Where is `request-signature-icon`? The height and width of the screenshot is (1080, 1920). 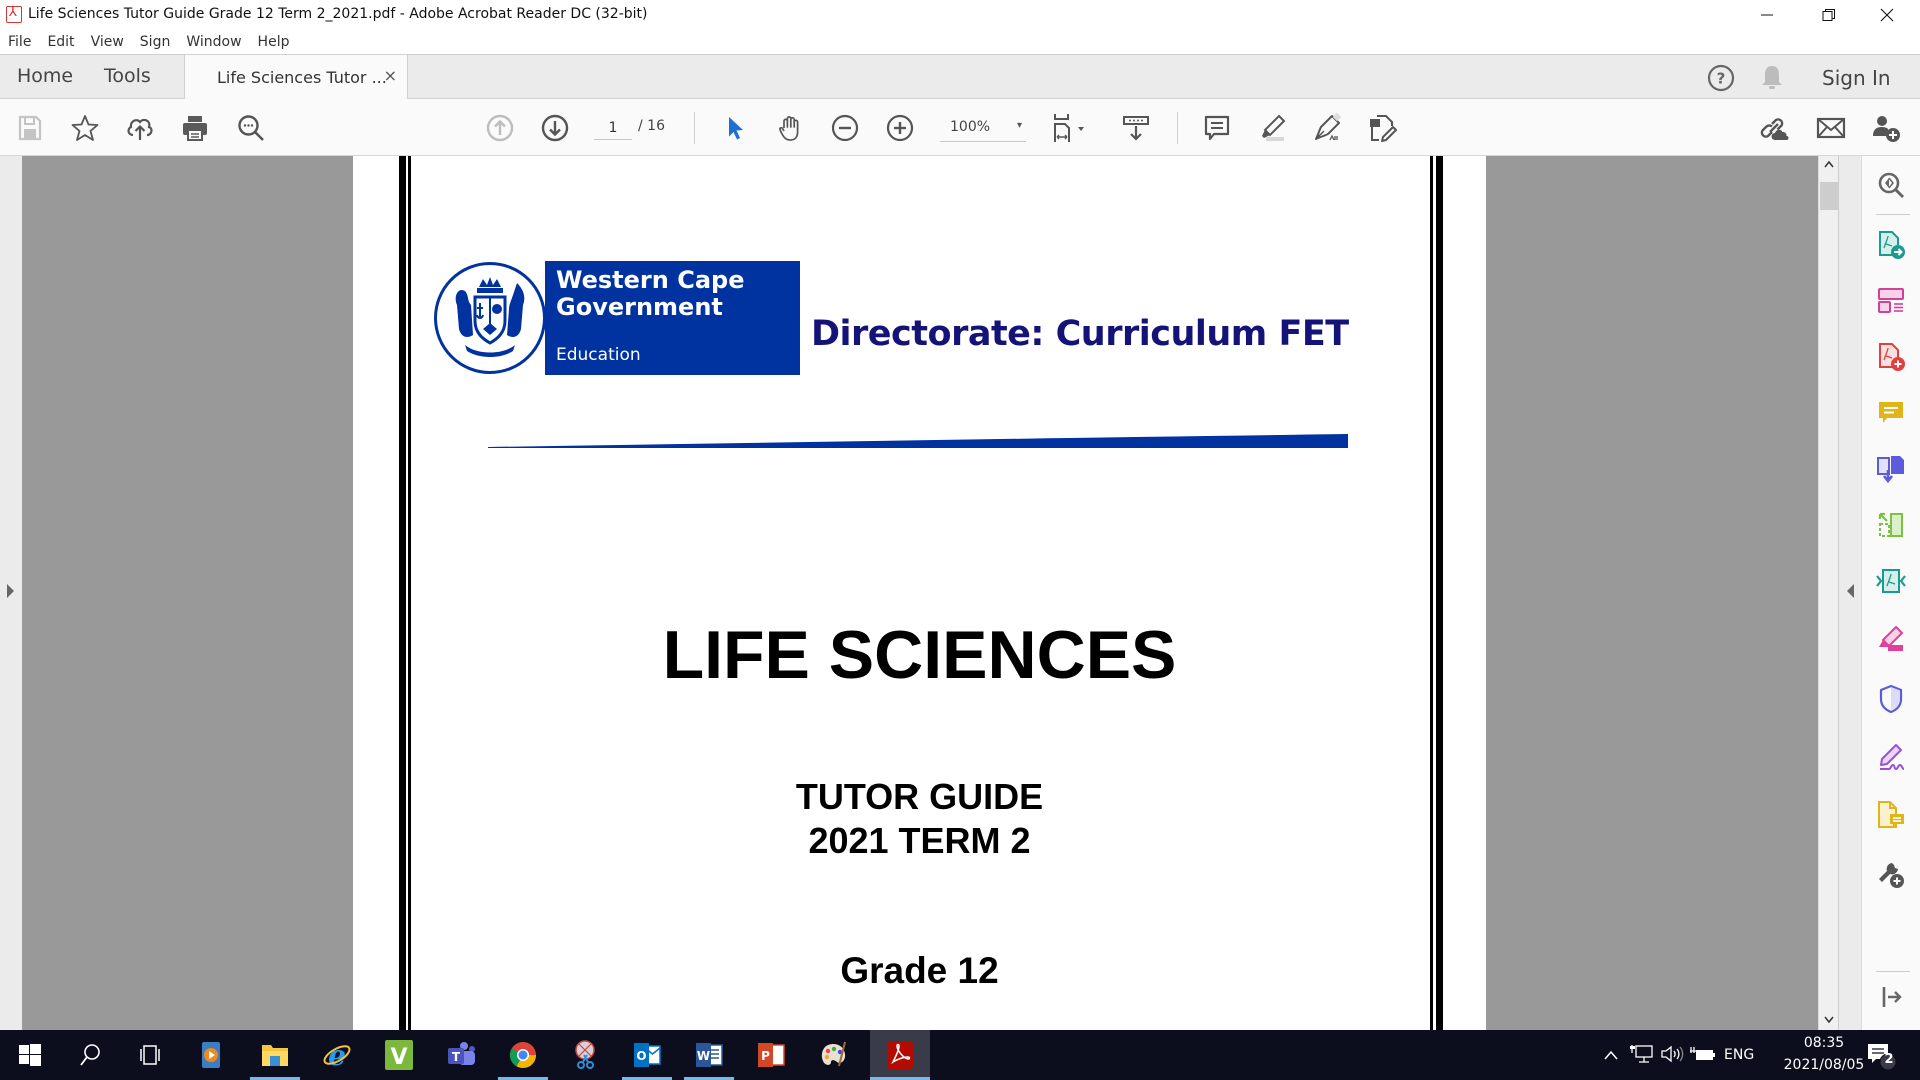 request-signature-icon is located at coordinates (1891, 757).